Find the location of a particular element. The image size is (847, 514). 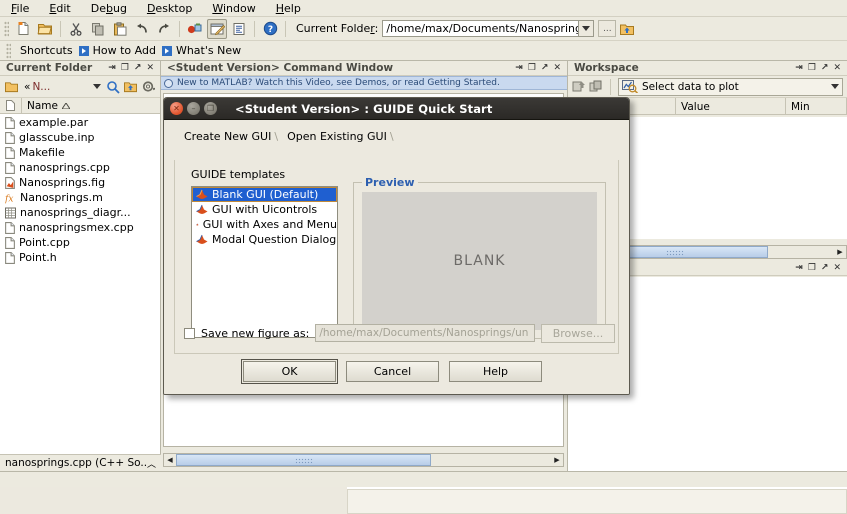

cut-icon is located at coordinates (76, 29).